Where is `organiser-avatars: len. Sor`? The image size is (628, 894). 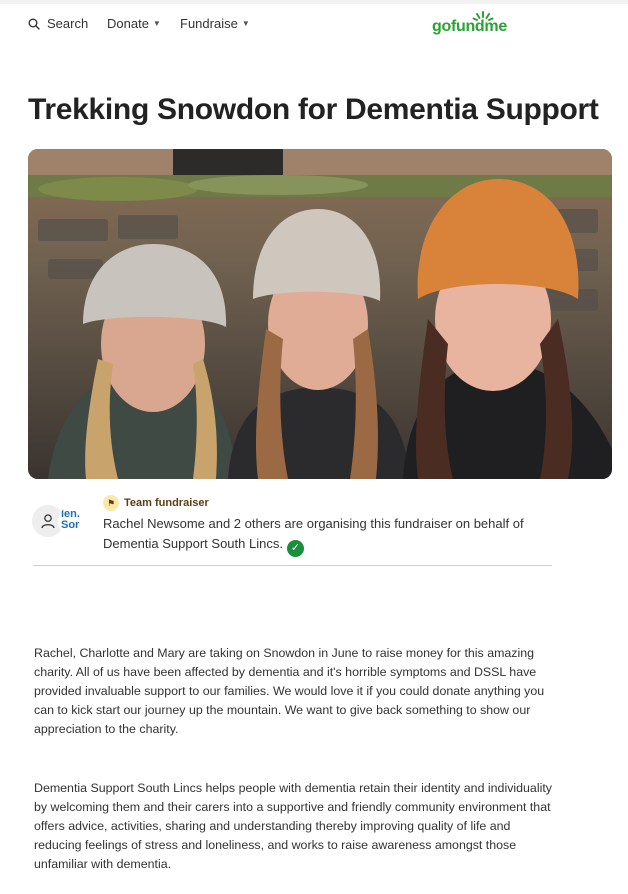 organiser-avatars: len. Sor is located at coordinates (61, 521).